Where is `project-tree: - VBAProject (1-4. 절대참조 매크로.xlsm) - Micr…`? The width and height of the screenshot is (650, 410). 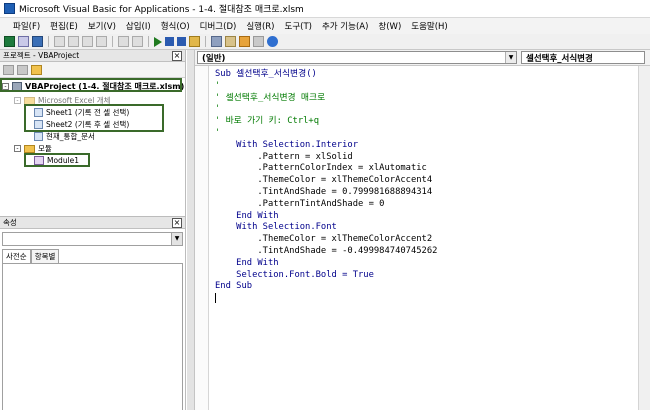 project-tree: - VBAProject (1-4. 절대참조 매크로.xlsm) - Micr… is located at coordinates (92, 147).